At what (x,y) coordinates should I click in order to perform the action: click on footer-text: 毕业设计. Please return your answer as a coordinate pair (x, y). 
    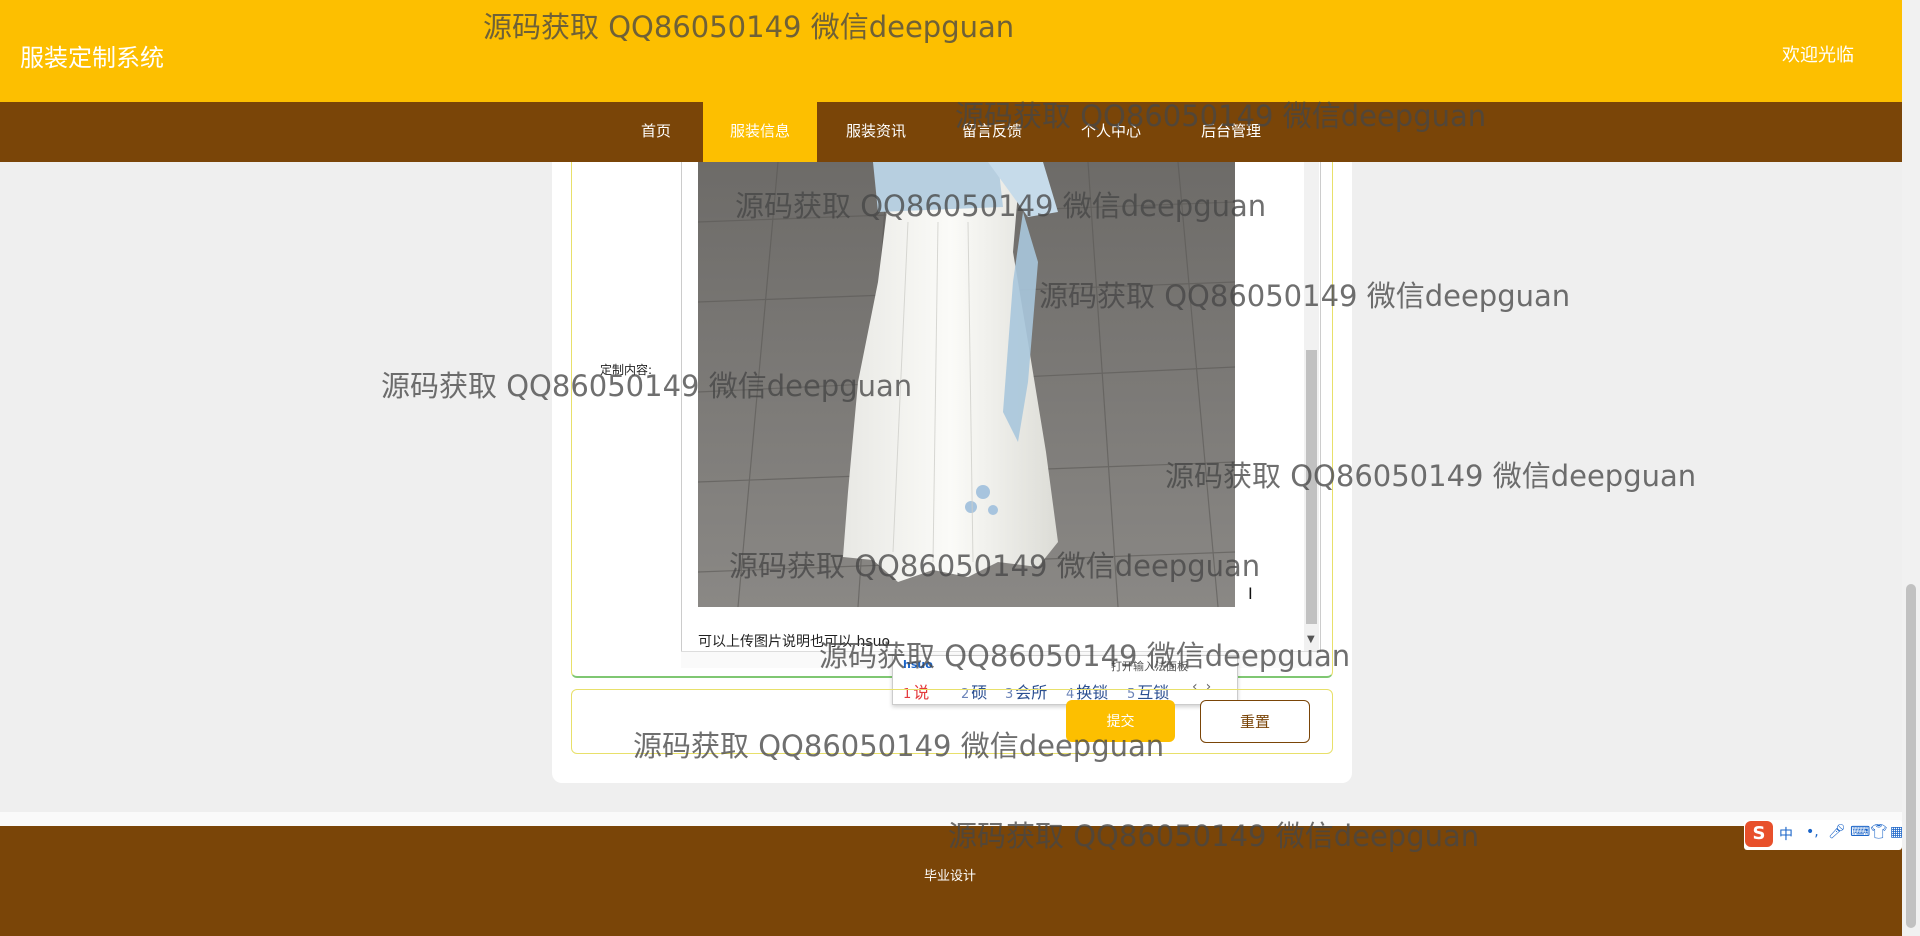
    Looking at the image, I should click on (950, 876).